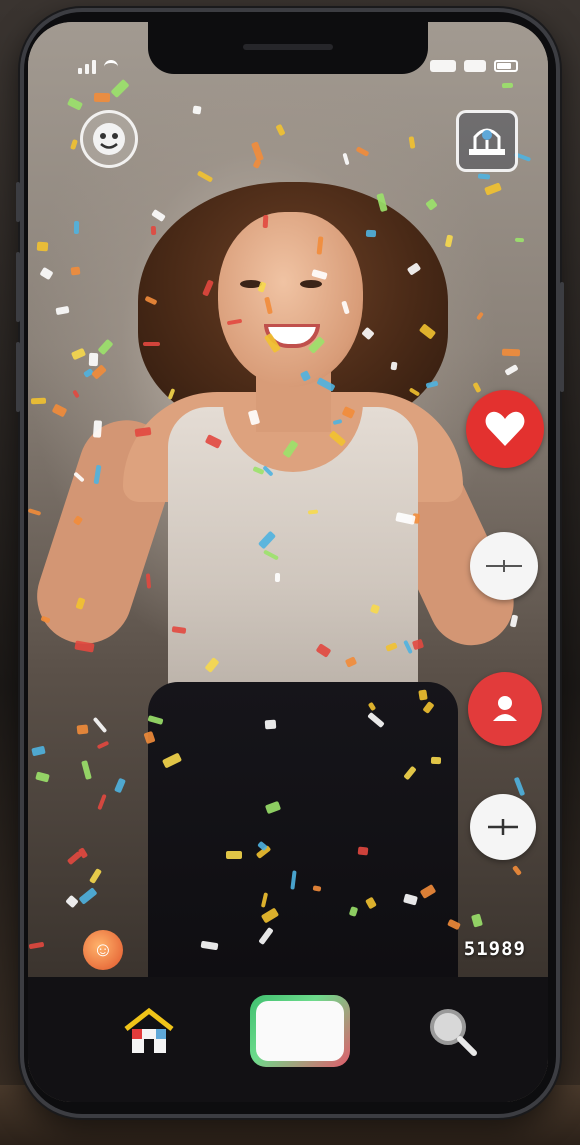  What do you see at coordinates (98, 67) in the screenshot?
I see `status-left` at bounding box center [98, 67].